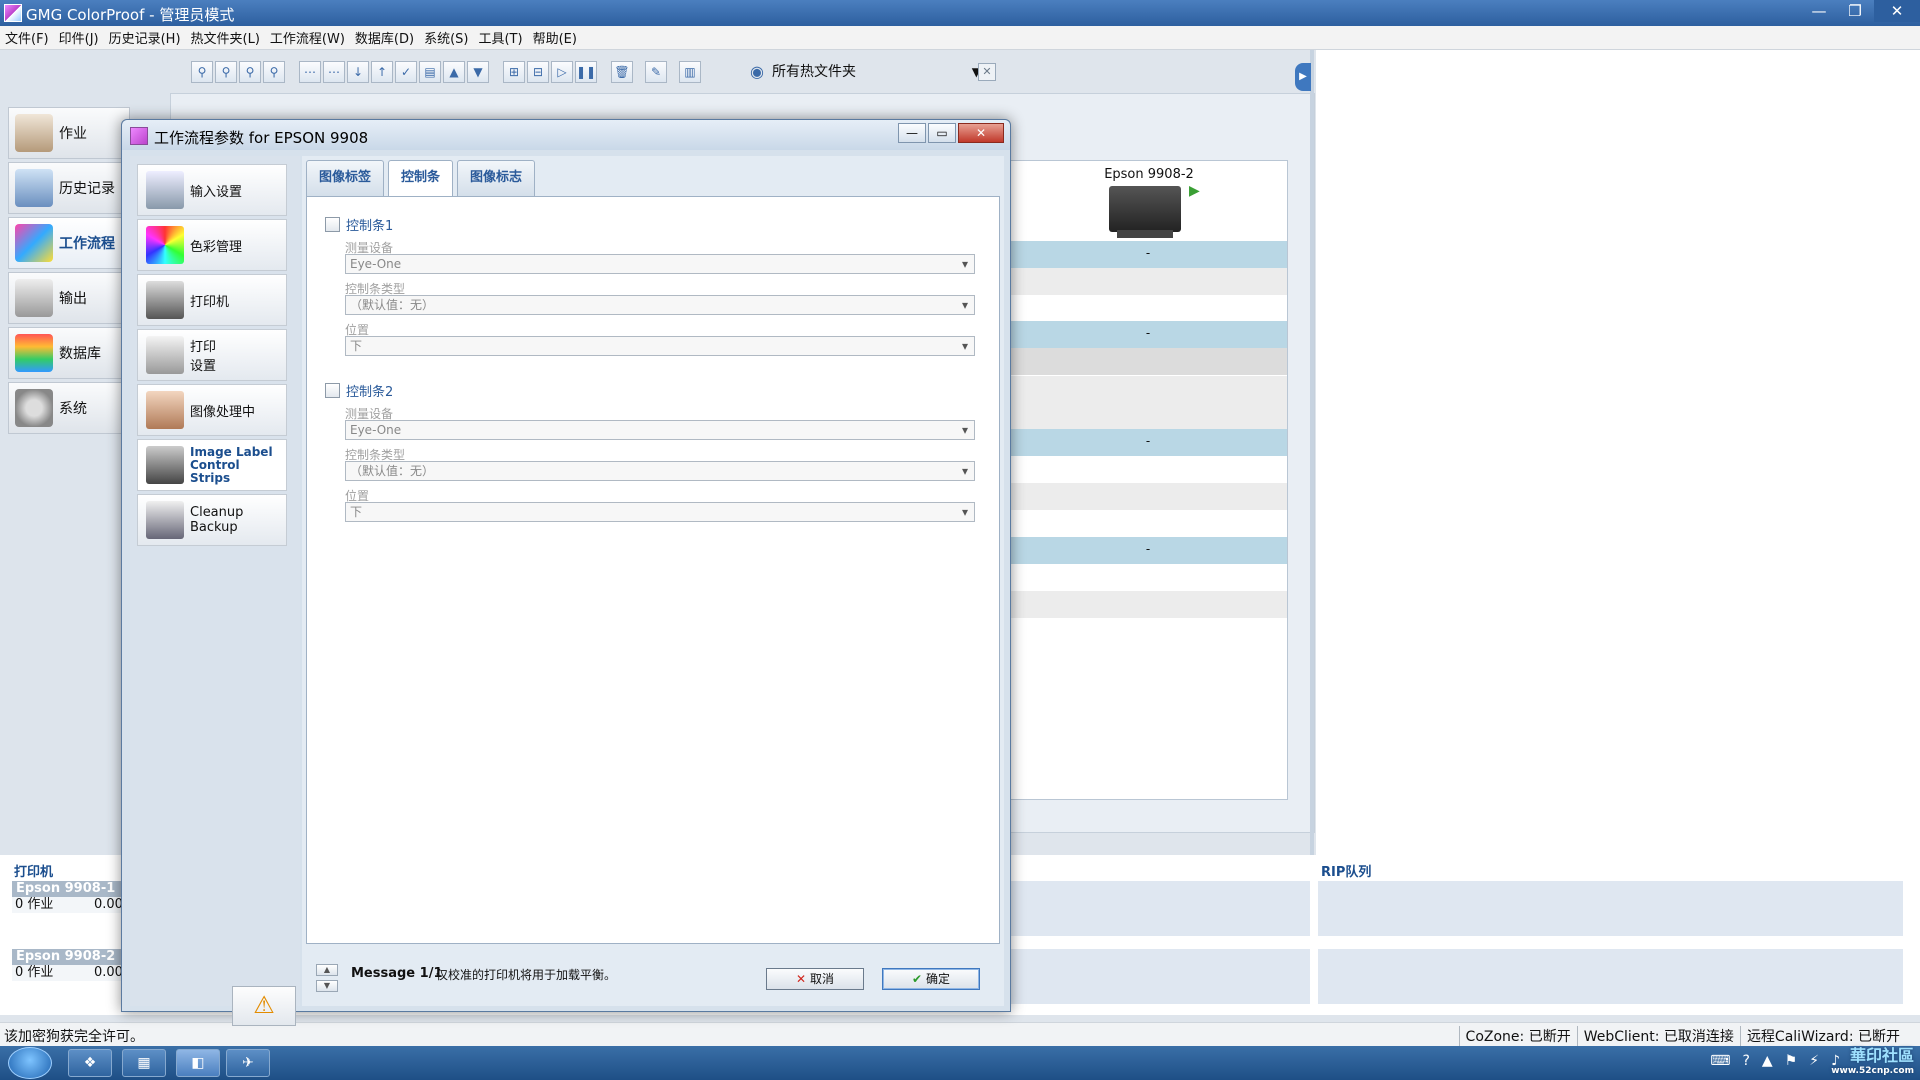  What do you see at coordinates (421, 178) in the screenshot?
I see `tab-control-strip: 控制条` at bounding box center [421, 178].